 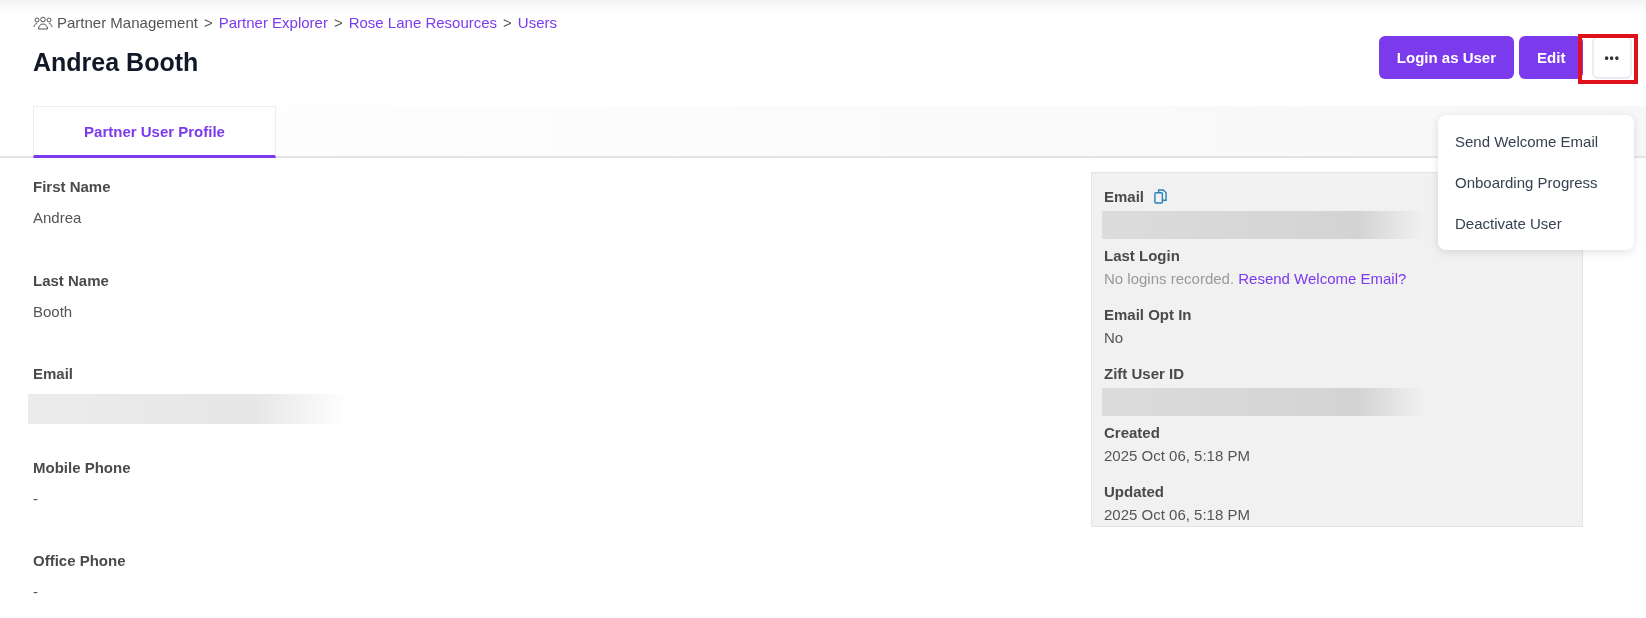 I want to click on breadcrumb-link: Users, so click(x=537, y=22).